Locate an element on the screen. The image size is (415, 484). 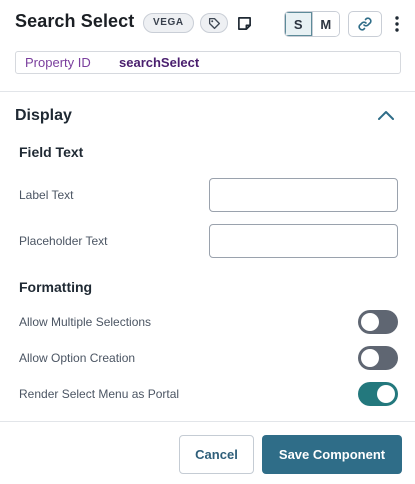
render-select-menu-as-portal-toggle is located at coordinates (378, 394).